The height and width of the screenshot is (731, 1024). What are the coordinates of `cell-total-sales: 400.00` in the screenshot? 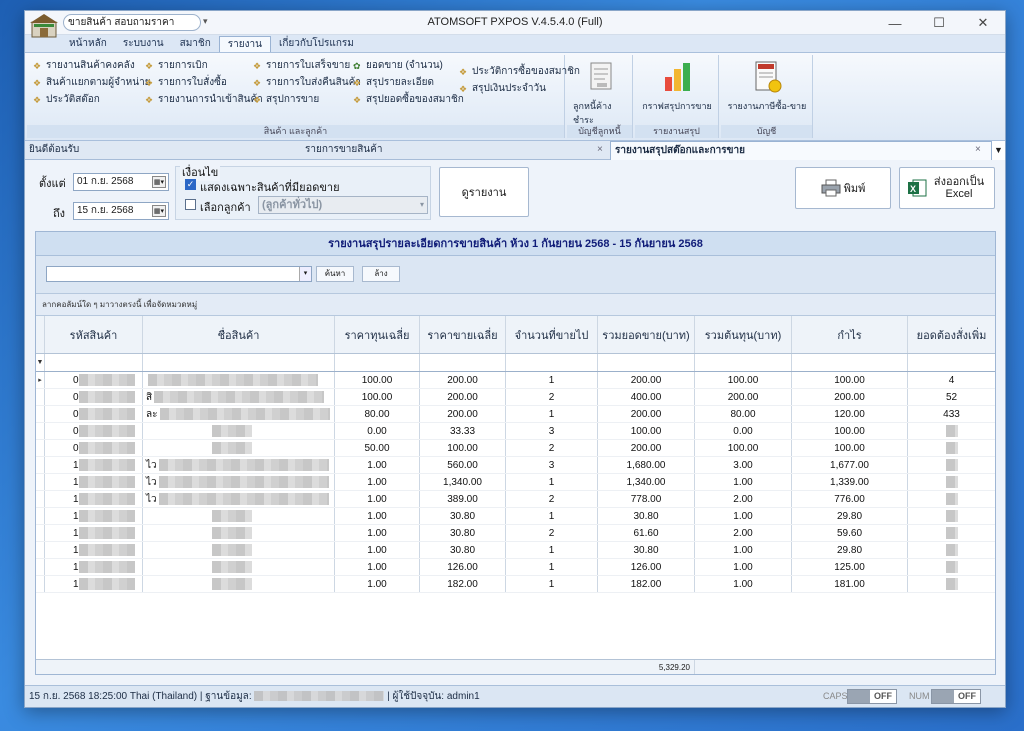 It's located at (646, 397).